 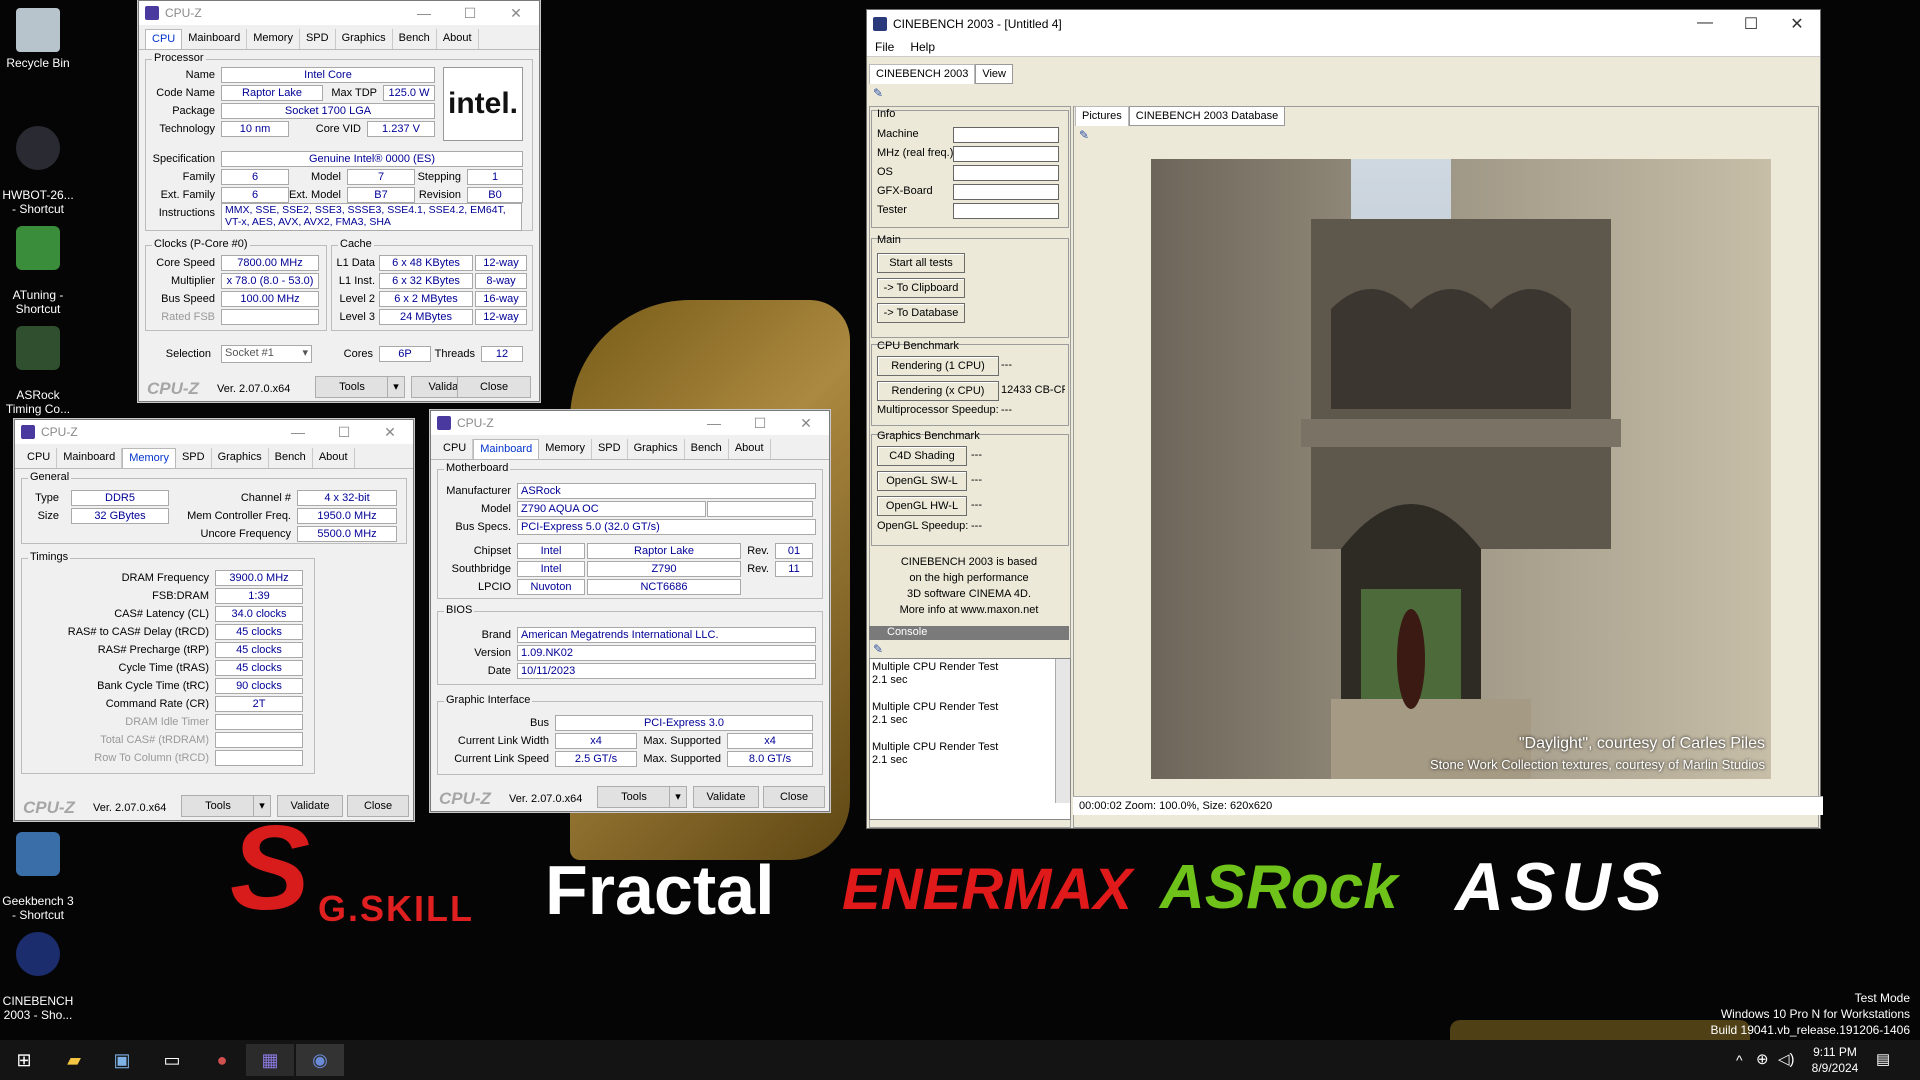 What do you see at coordinates (1006, 154) in the screenshot?
I see `mhz-field` at bounding box center [1006, 154].